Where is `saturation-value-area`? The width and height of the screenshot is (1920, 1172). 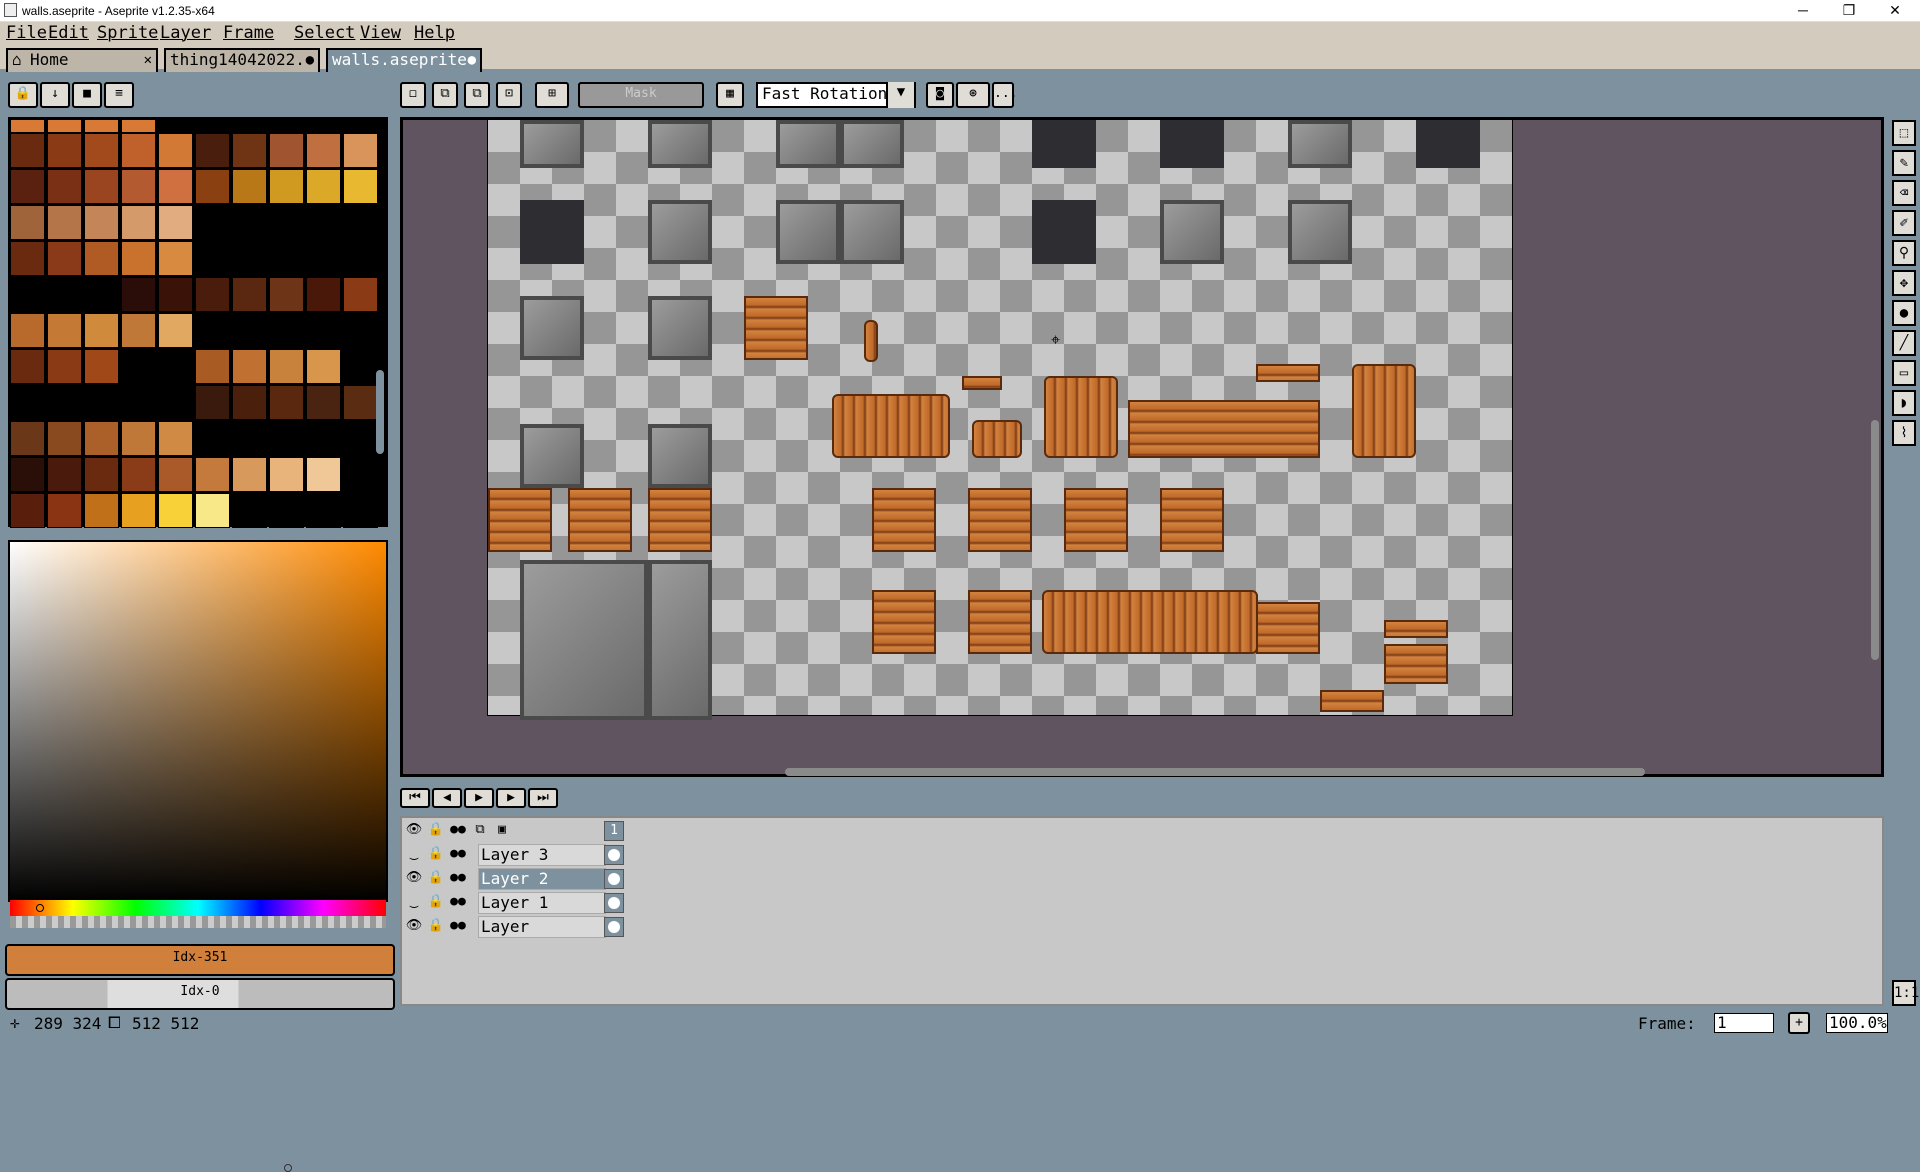 saturation-value-area is located at coordinates (198, 722).